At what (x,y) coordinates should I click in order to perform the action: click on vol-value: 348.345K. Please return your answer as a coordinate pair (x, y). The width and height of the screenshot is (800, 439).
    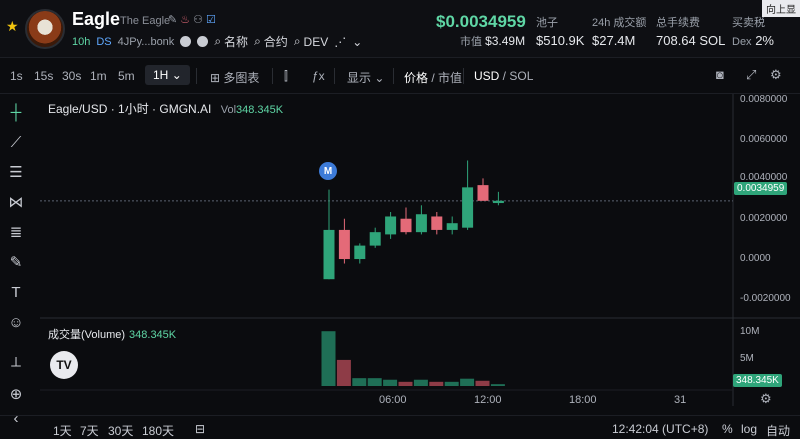
    Looking at the image, I should click on (260, 110).